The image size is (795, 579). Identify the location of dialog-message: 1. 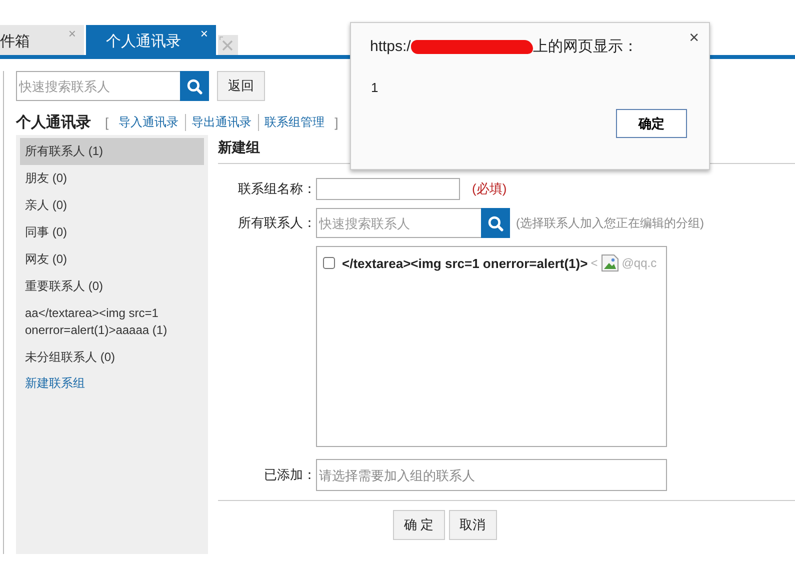
(375, 87).